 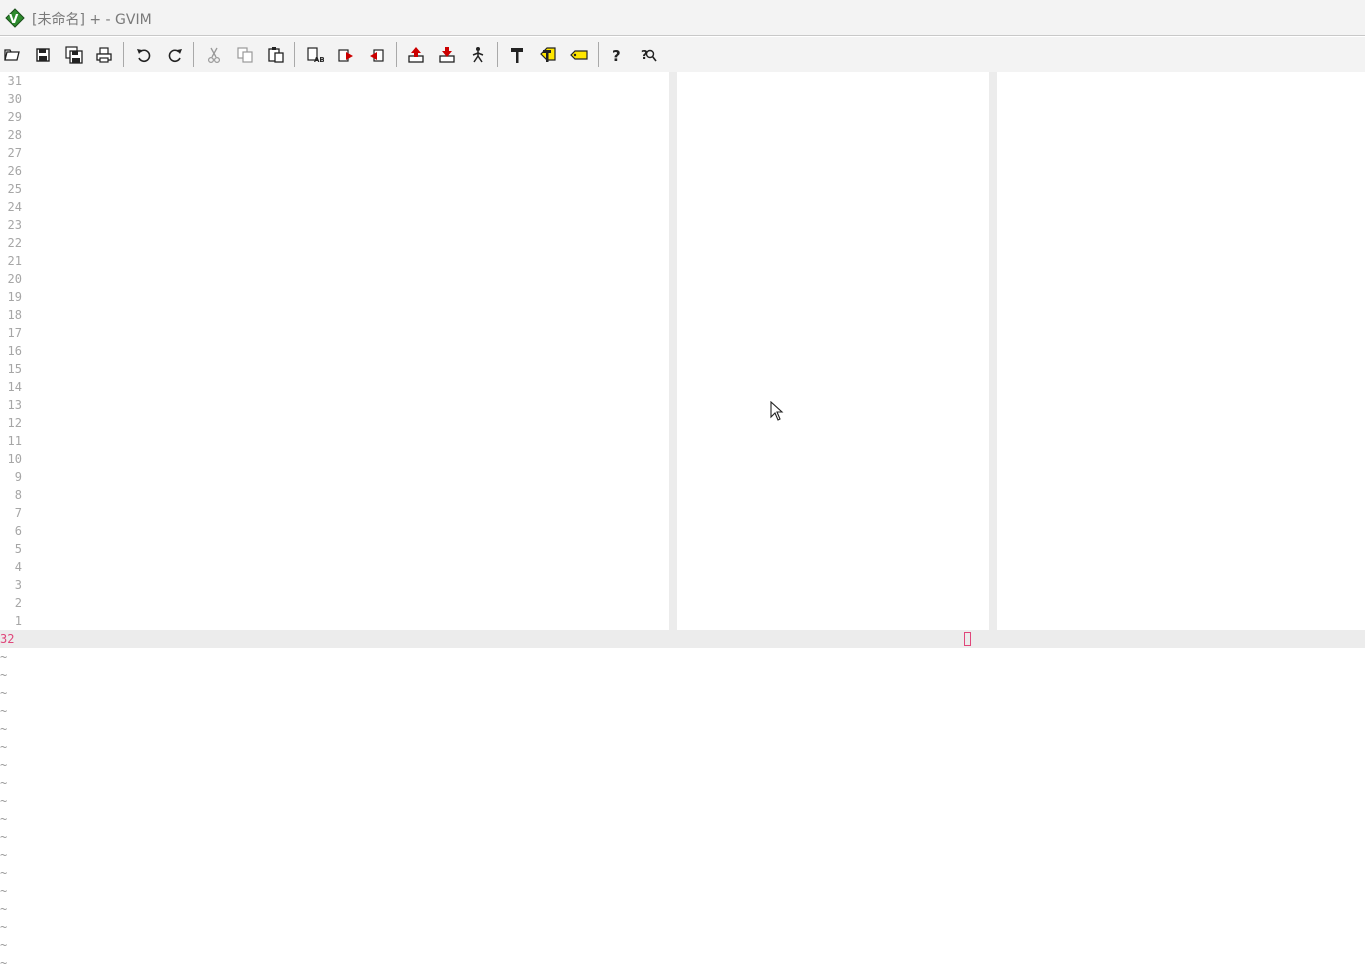 I want to click on line-number: 5, so click(x=18, y=549).